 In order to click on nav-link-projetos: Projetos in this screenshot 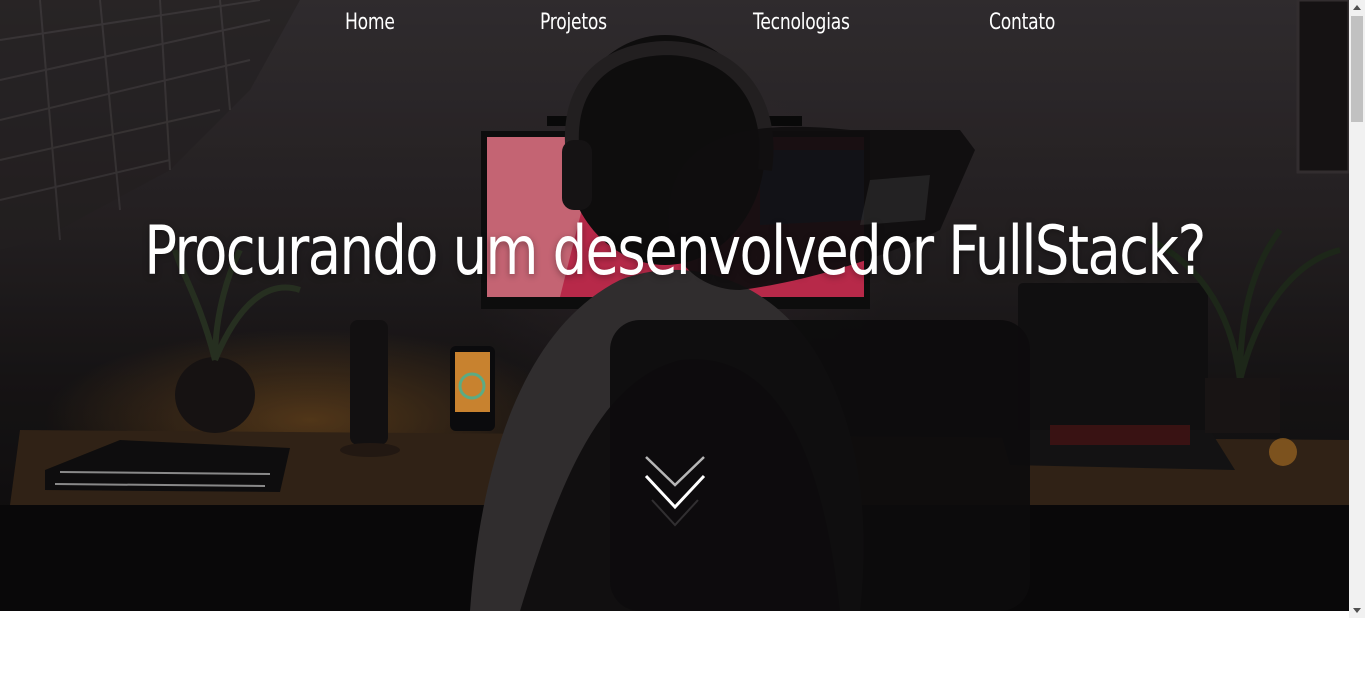, I will do `click(573, 22)`.